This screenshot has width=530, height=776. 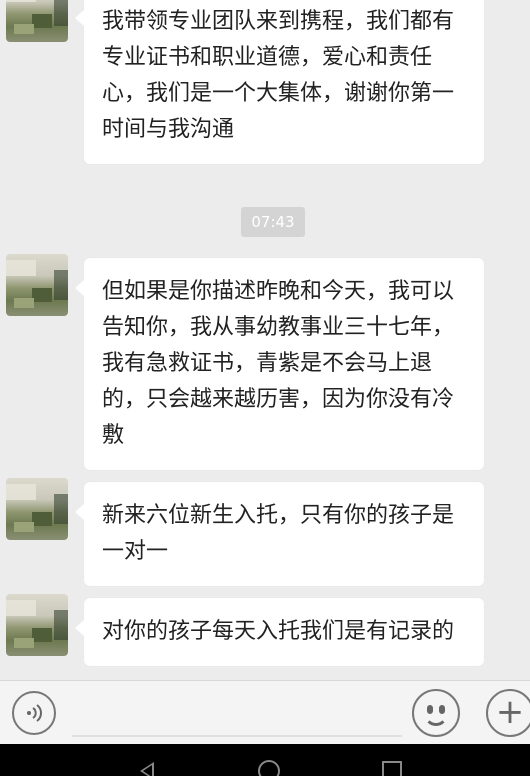 I want to click on voice-icon, so click(x=34, y=713).